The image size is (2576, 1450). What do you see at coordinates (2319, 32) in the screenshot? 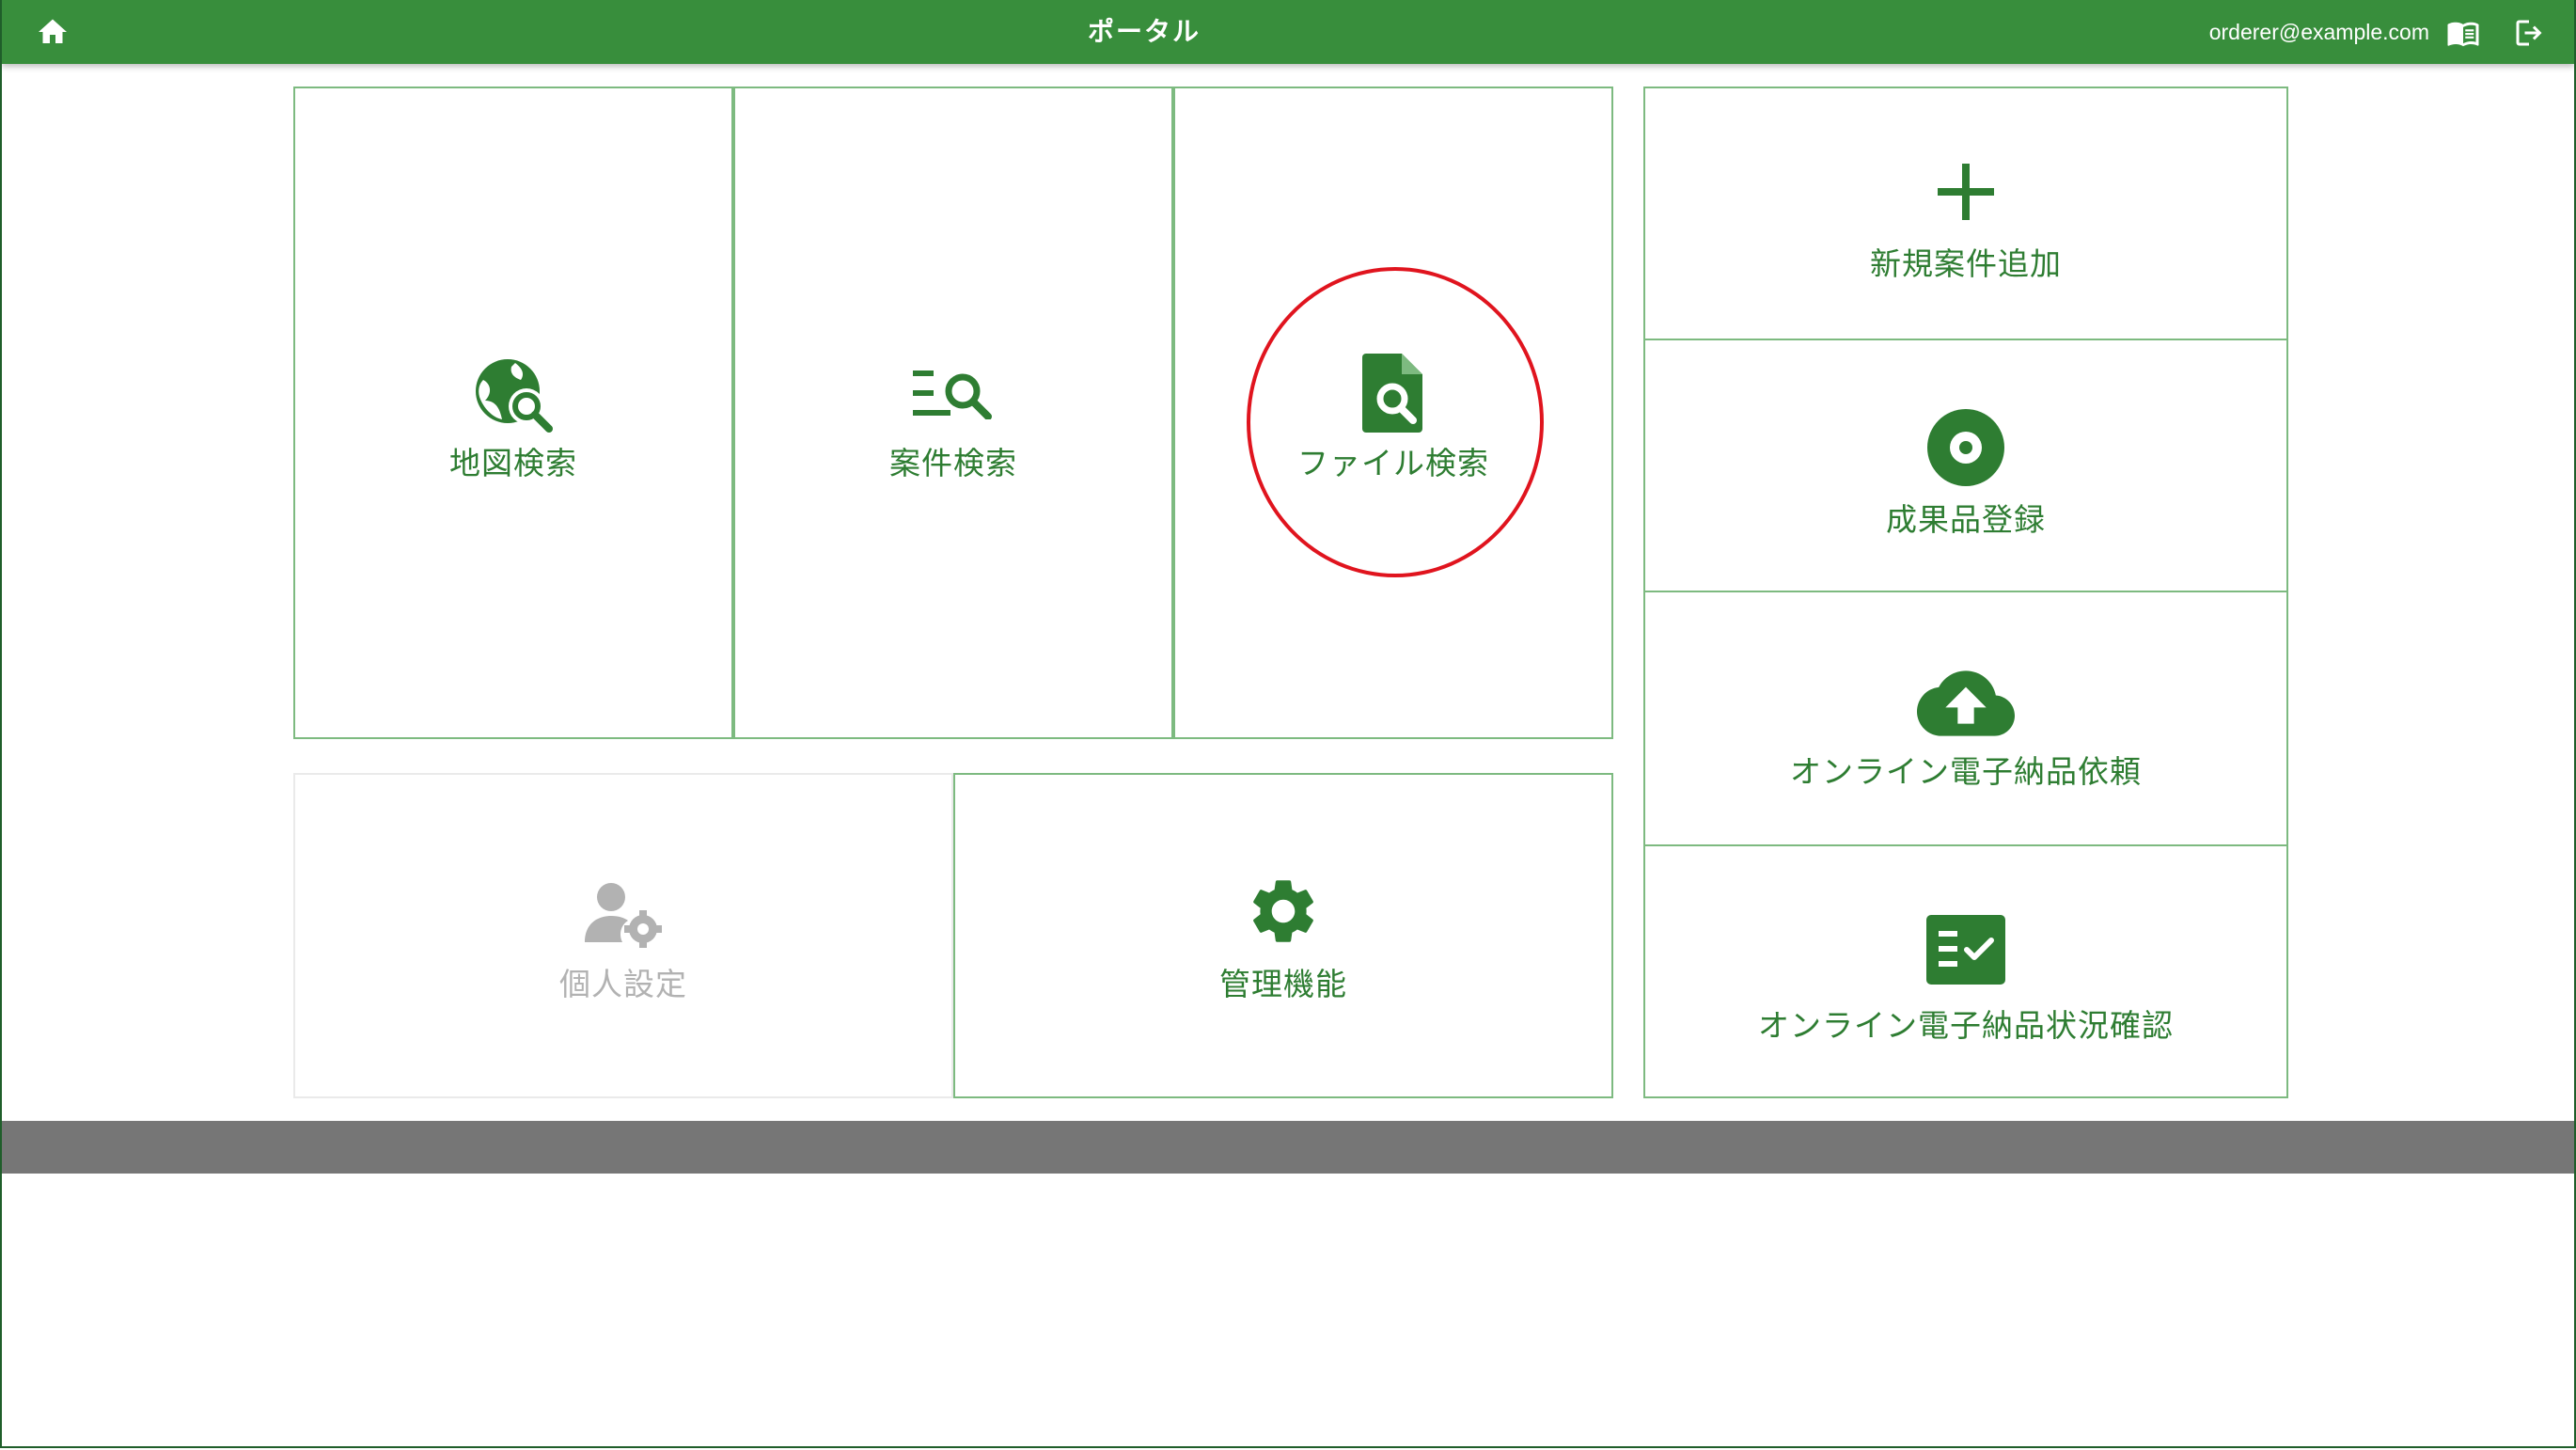
I see `user-email: orderer@example.com` at bounding box center [2319, 32].